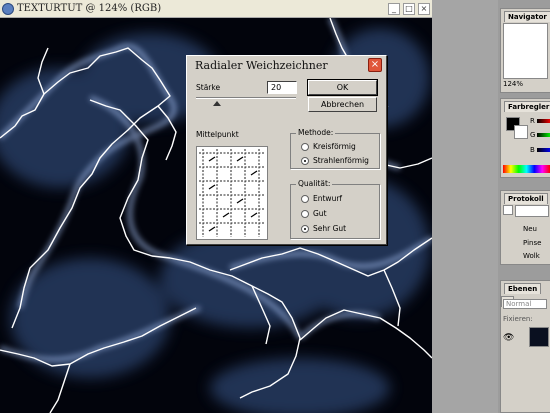  Describe the element at coordinates (342, 87) in the screenshot. I see `ok-button: OK` at that location.